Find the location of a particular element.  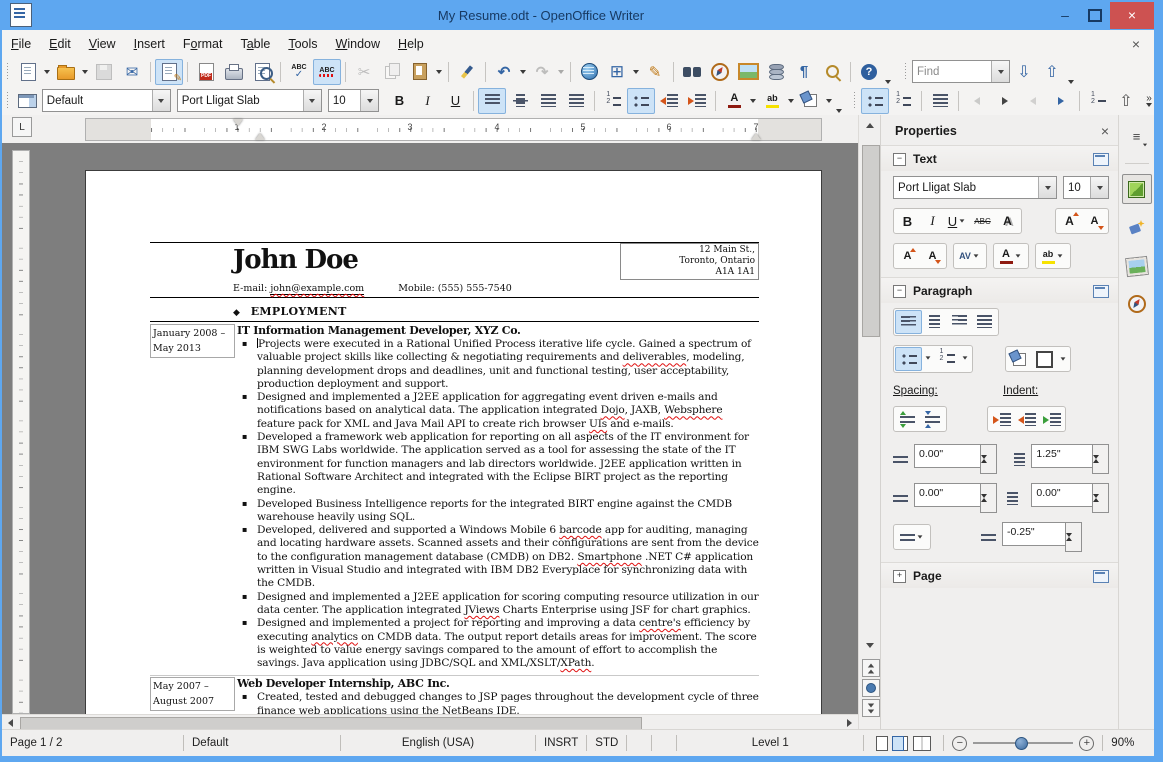

first-line-indent-marker is located at coordinates (238, 122).